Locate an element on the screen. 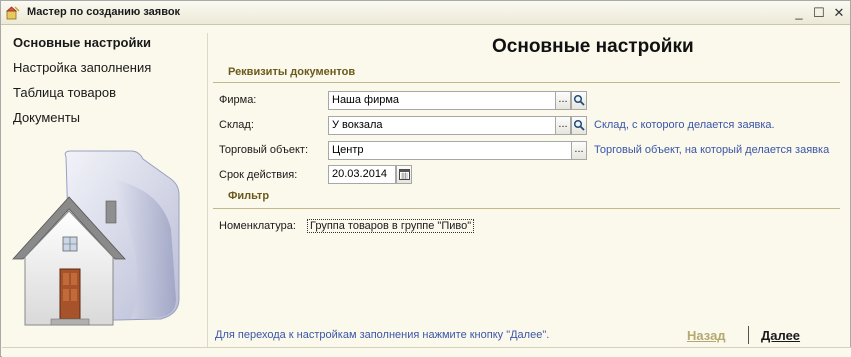 The width and height of the screenshot is (851, 357). next-button: Далее is located at coordinates (780, 335).